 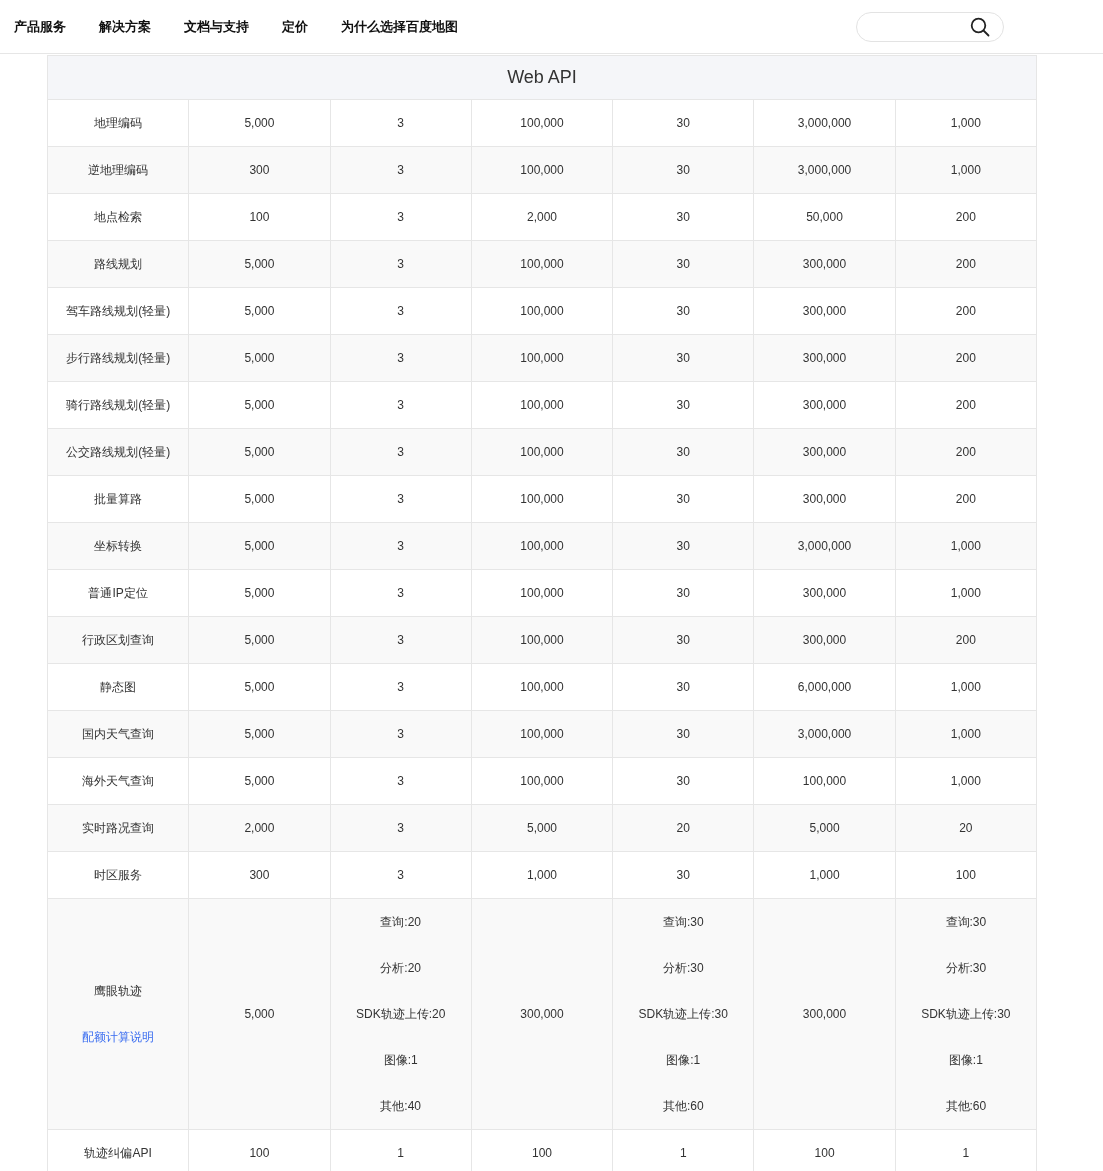 I want to click on nav-link: 文档与支持, so click(x=216, y=26).